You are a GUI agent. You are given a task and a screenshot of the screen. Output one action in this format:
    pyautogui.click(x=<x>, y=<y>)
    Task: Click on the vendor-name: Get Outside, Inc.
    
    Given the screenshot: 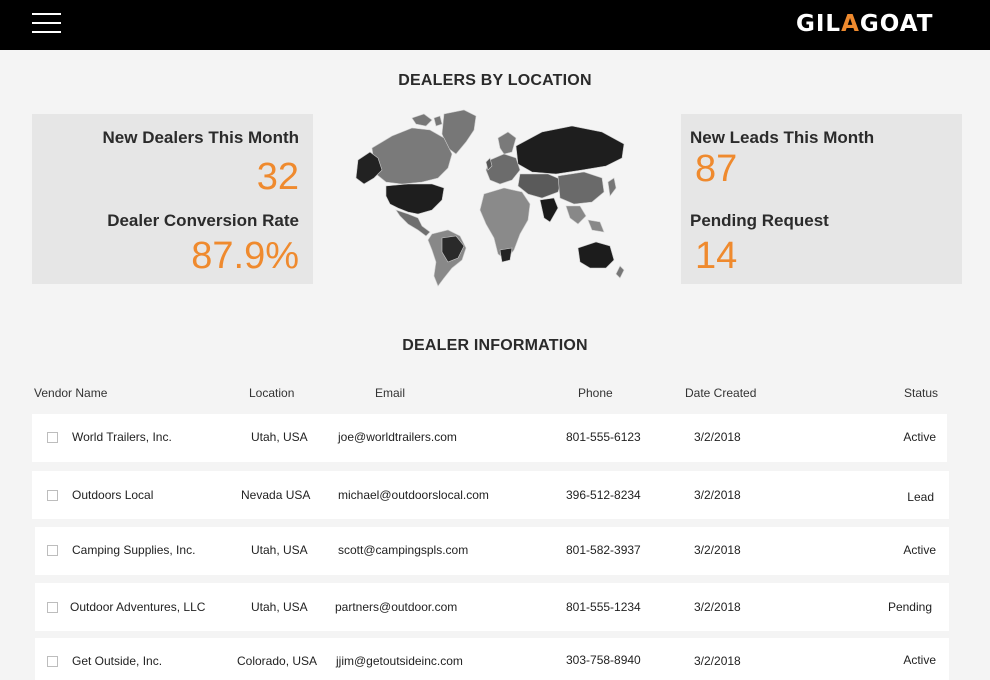 What is the action you would take?
    pyautogui.click(x=117, y=661)
    